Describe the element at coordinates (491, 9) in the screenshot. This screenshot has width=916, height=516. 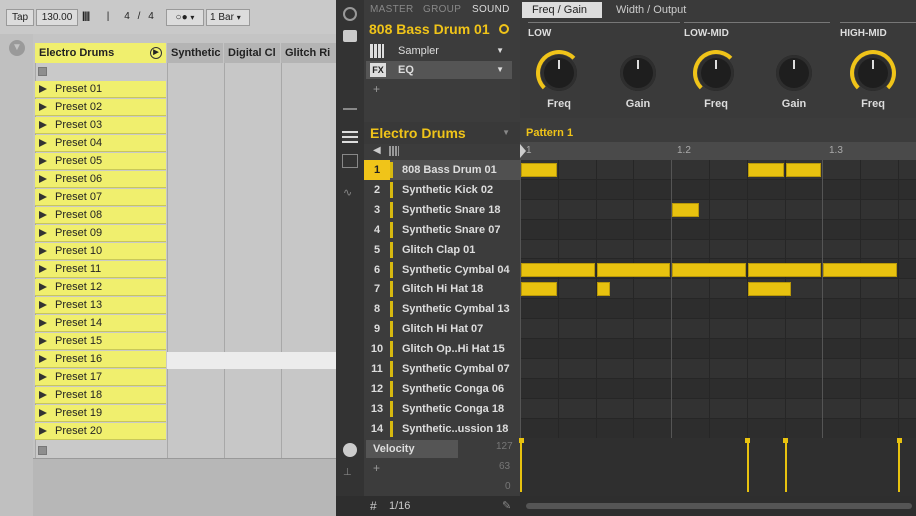
I see `tab-sound: SOUND` at that location.